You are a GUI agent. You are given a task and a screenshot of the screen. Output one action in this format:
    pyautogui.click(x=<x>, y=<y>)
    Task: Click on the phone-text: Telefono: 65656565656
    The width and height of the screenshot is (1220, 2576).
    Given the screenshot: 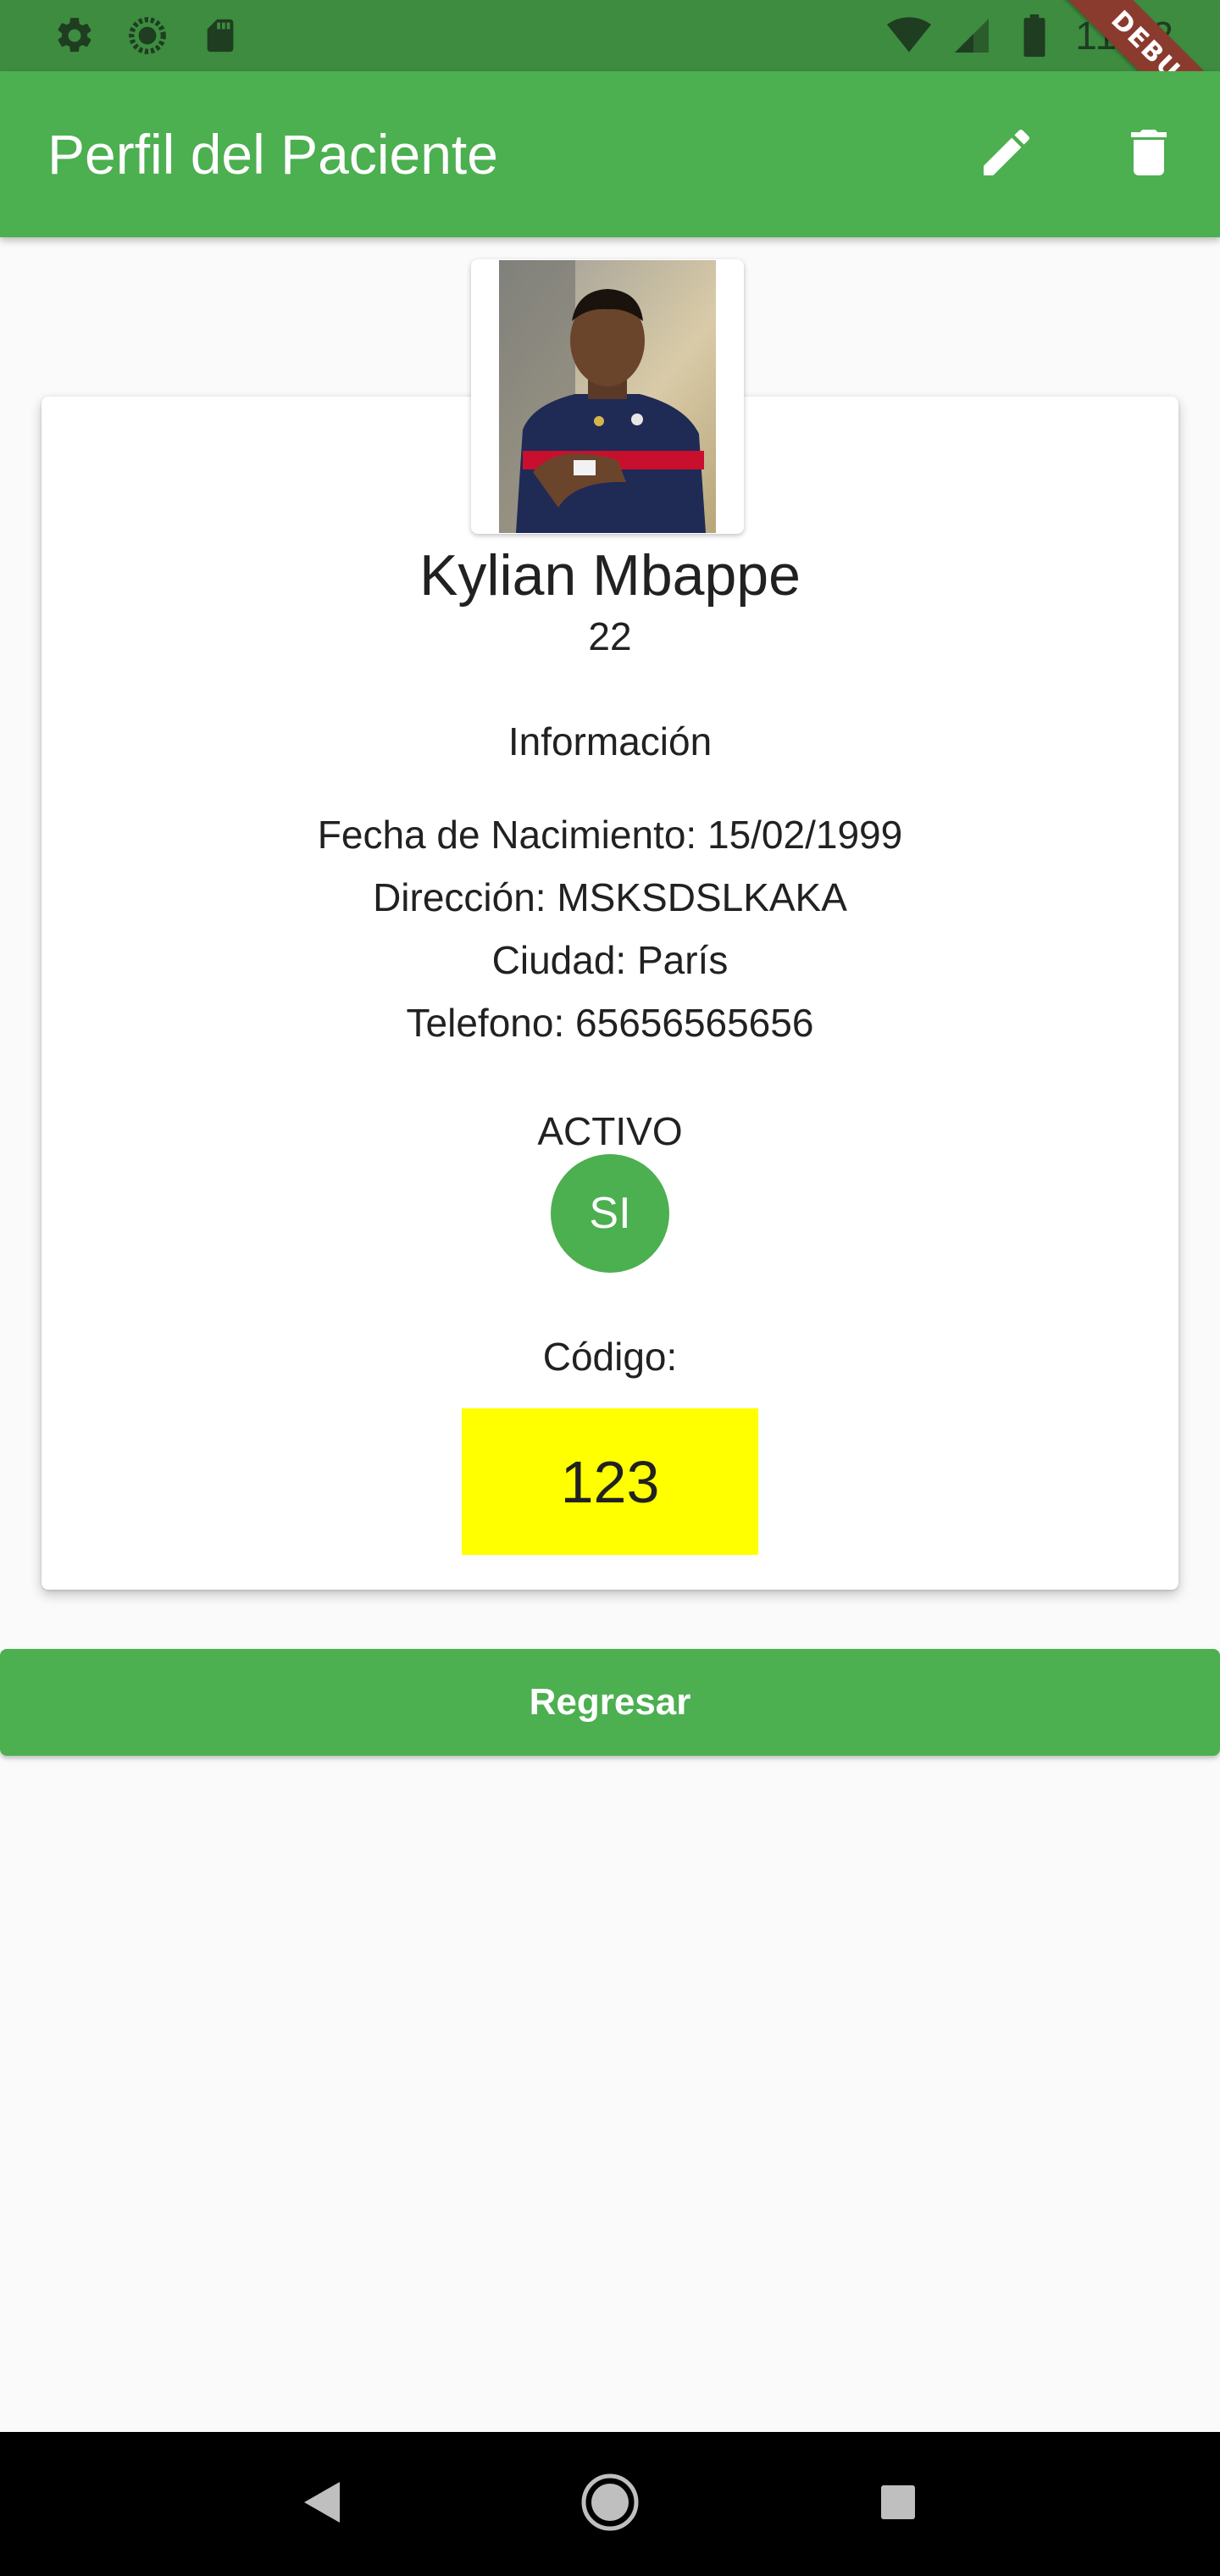 What is the action you would take?
    pyautogui.click(x=610, y=1023)
    